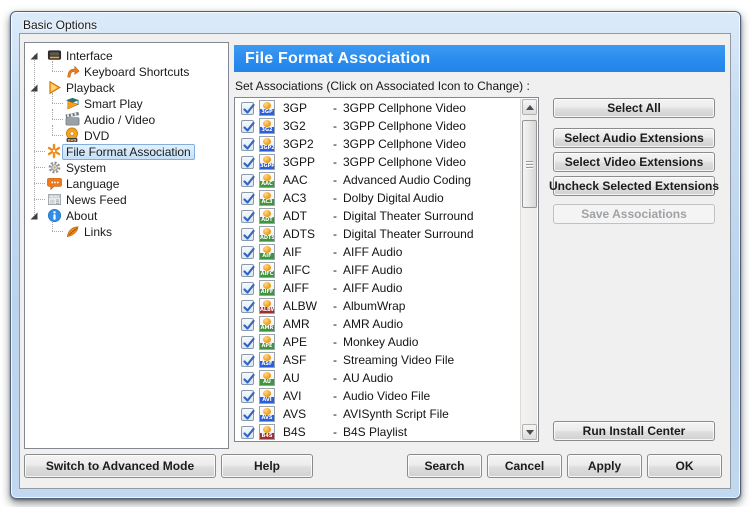 The height and width of the screenshot is (507, 750). What do you see at coordinates (267, 108) in the screenshot?
I see `filetype-icon-3gp: 3GP` at bounding box center [267, 108].